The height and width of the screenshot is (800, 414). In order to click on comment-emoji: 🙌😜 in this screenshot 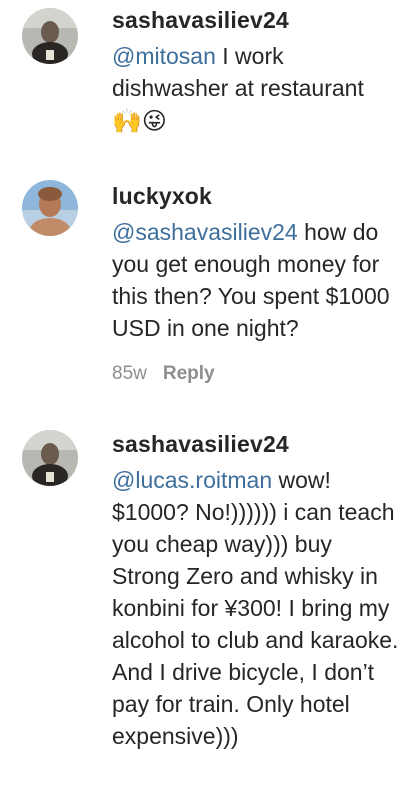, I will do `click(139, 121)`.